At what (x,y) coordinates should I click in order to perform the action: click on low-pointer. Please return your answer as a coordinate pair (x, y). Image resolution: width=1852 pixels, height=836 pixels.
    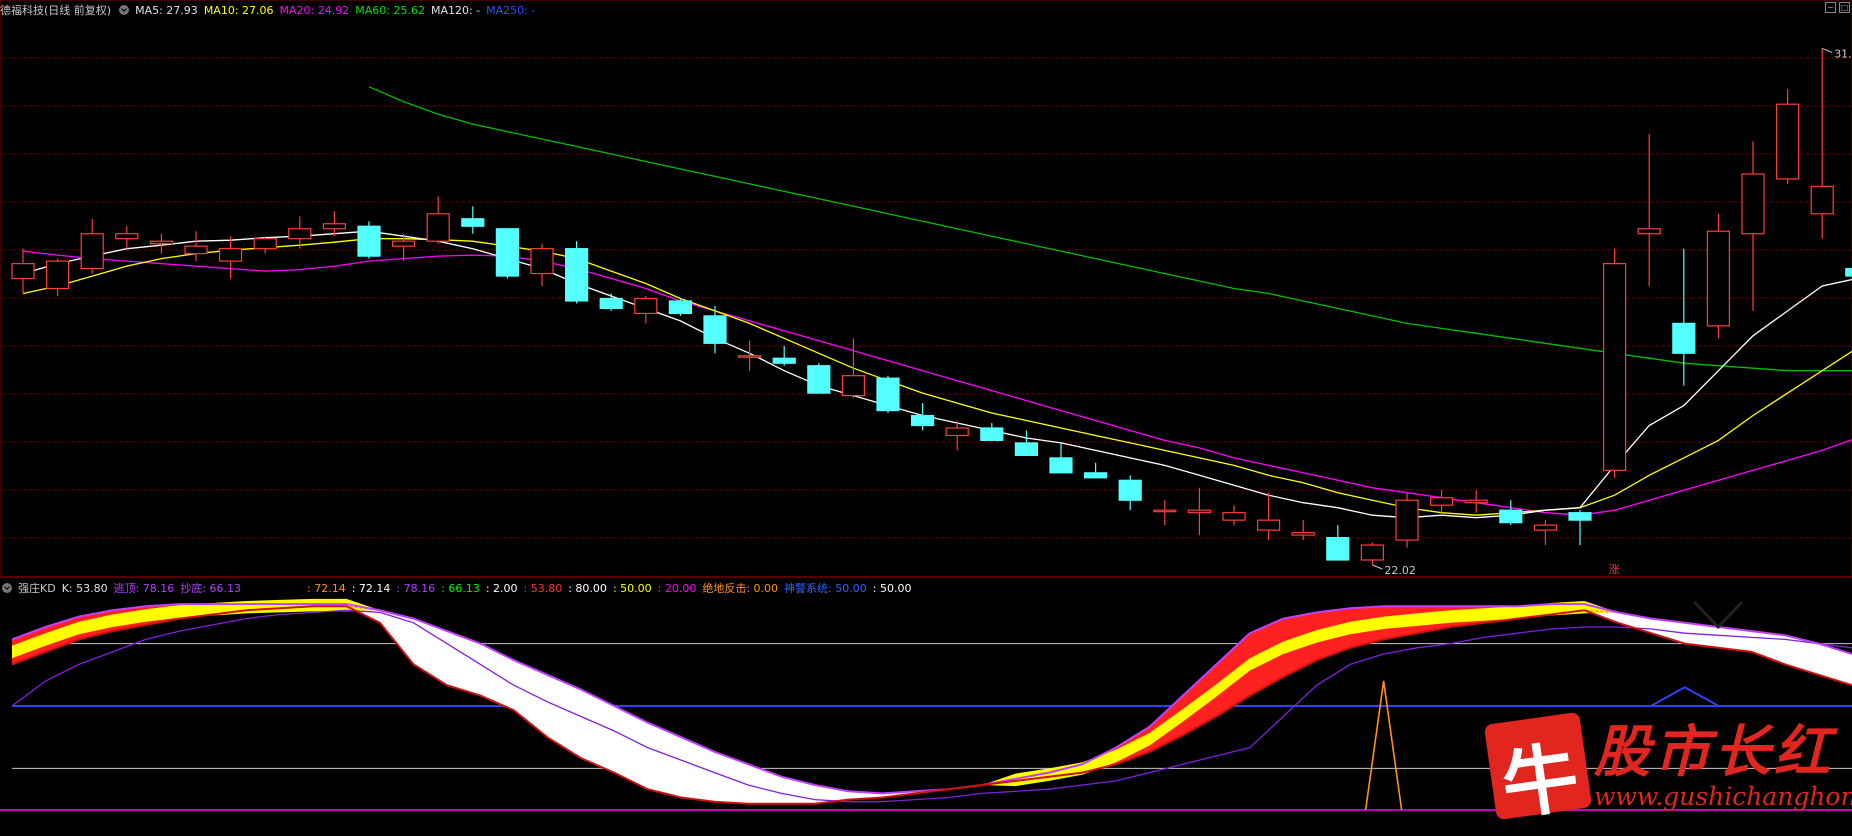
    Looking at the image, I should click on (1377, 567).